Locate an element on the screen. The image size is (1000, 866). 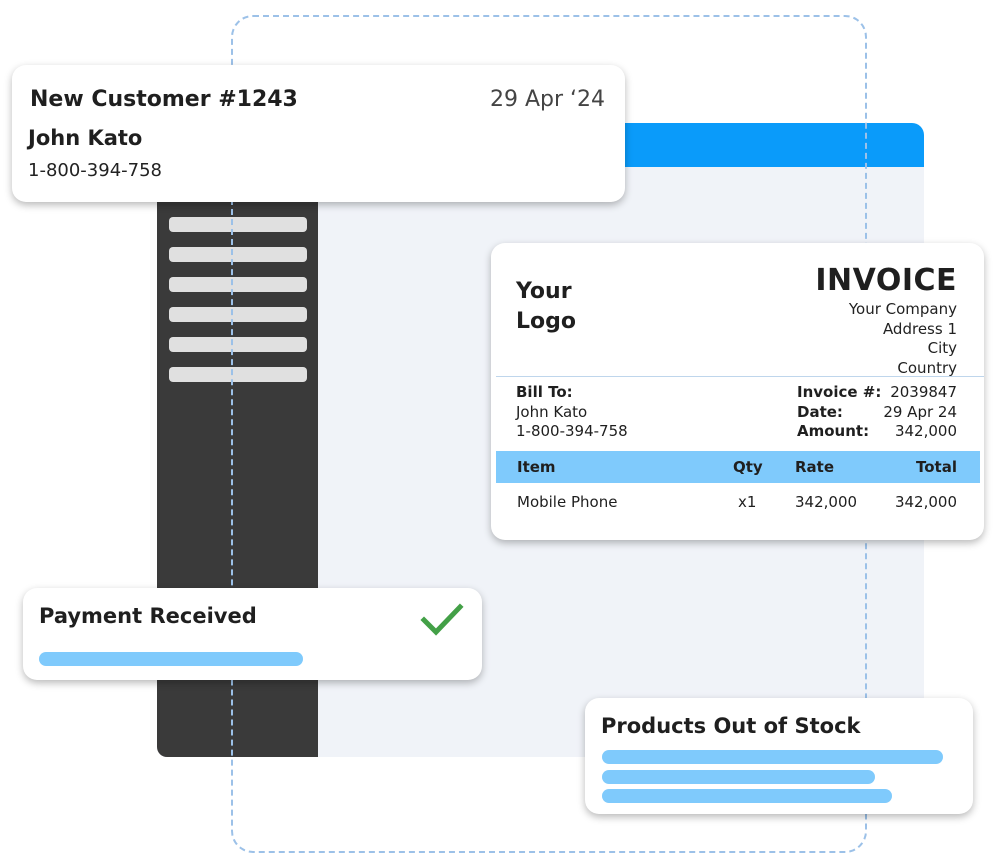
payment-progress-fill is located at coordinates (171, 659).